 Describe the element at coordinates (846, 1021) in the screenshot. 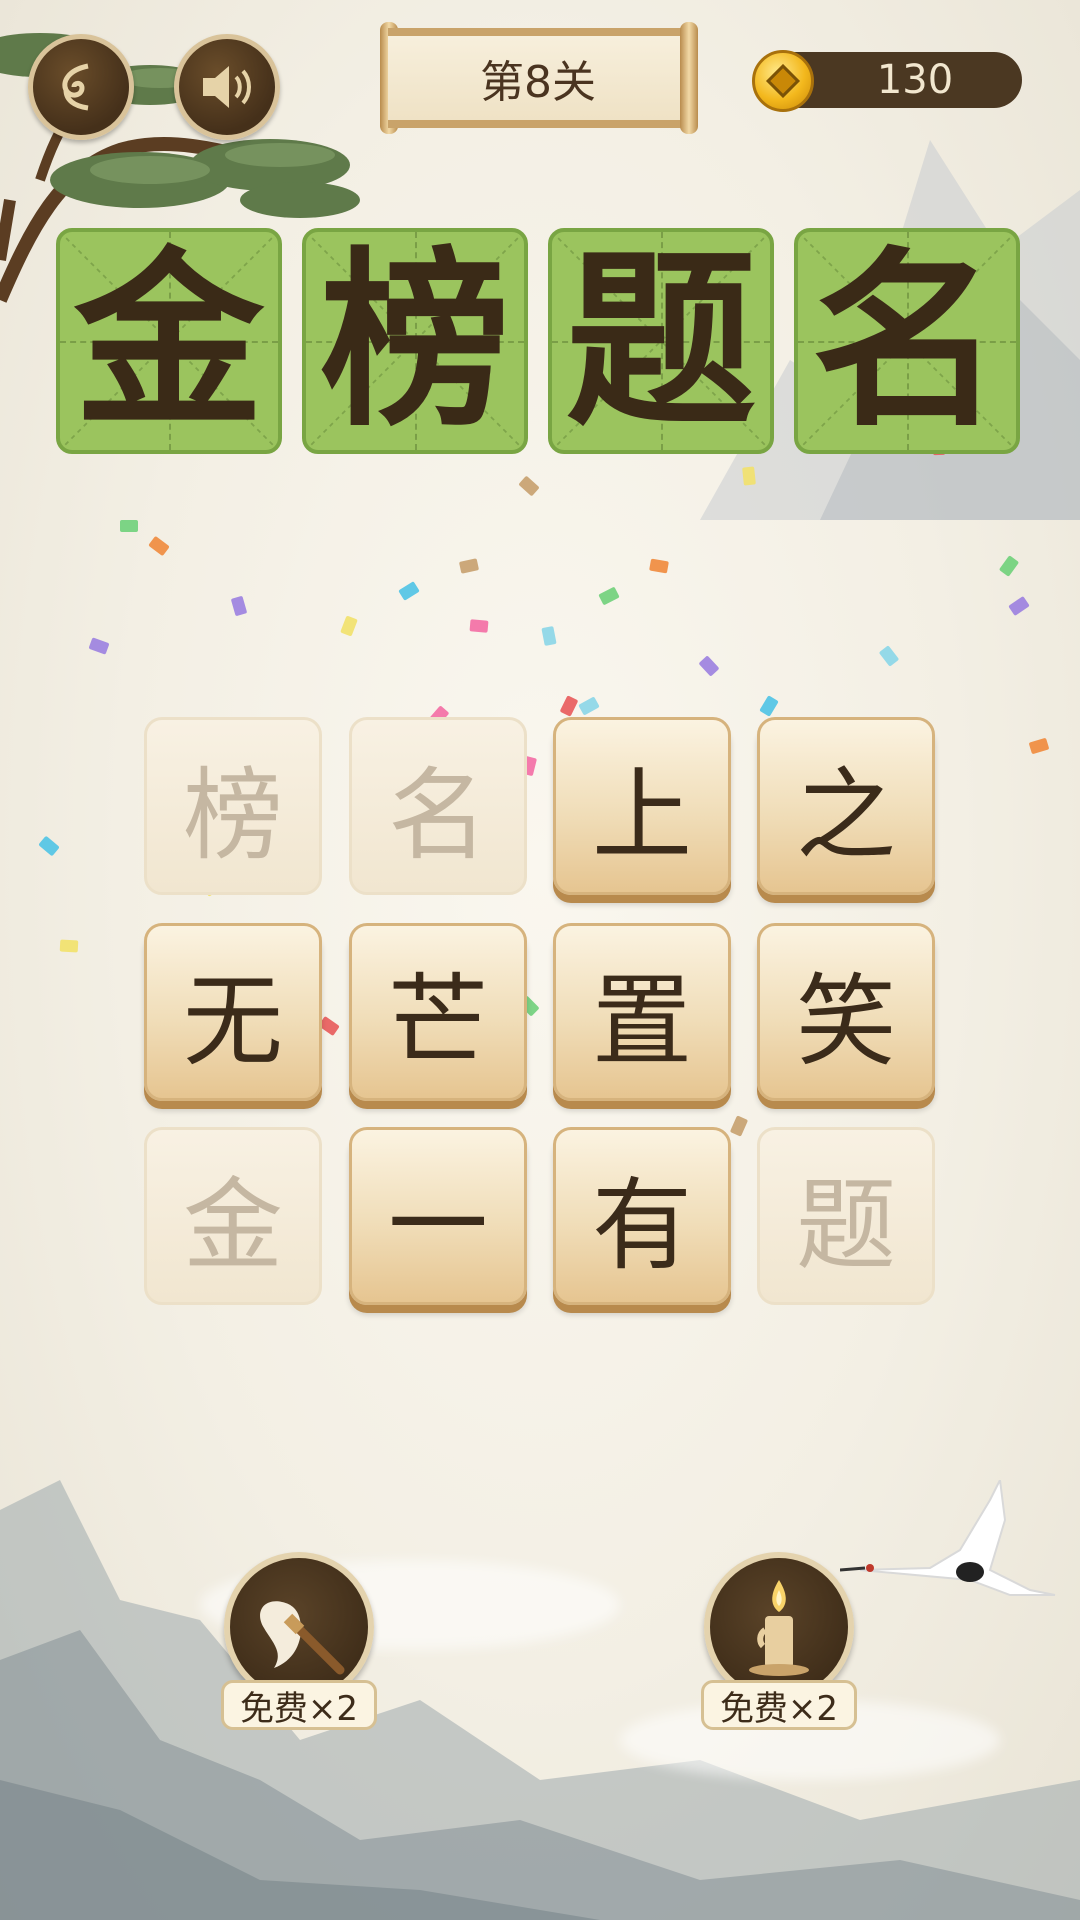

I see `grid-tile-char: 笑` at that location.